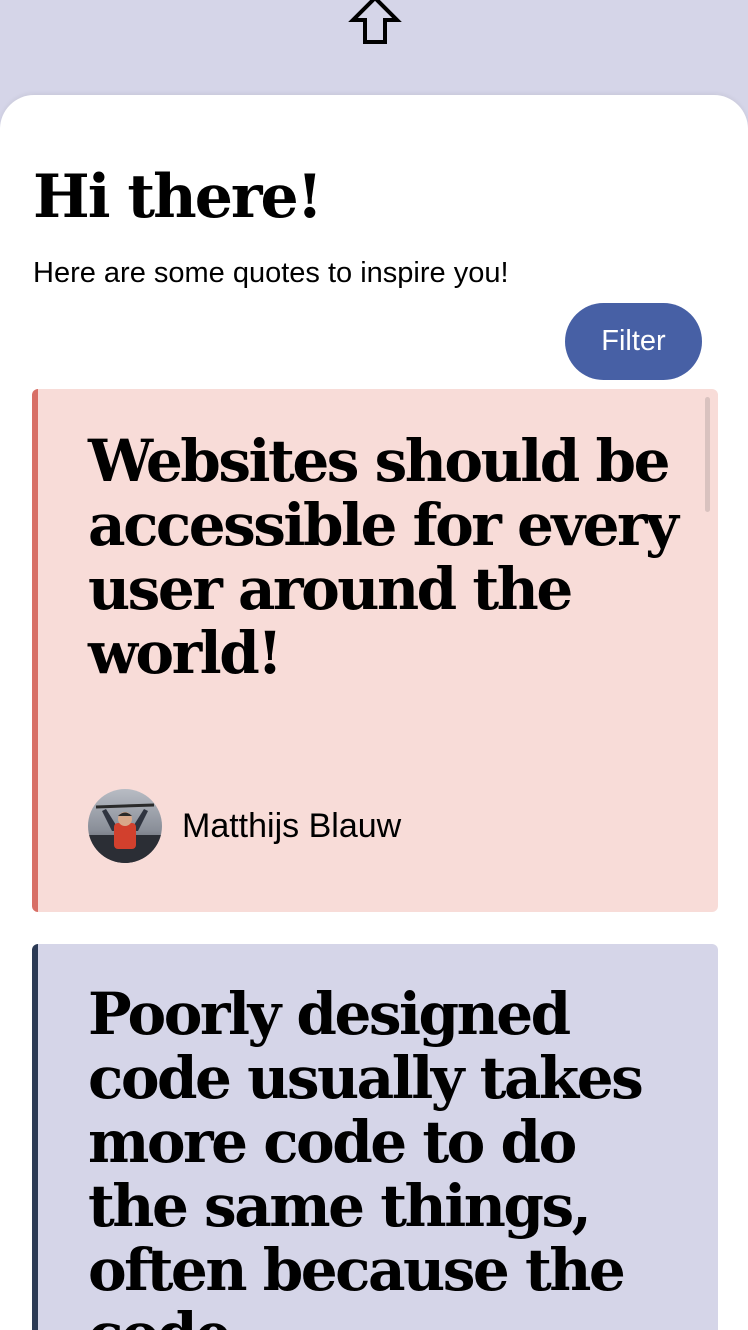 This screenshot has width=748, height=1330. What do you see at coordinates (271, 273) in the screenshot?
I see `page-subtitle: Here are some quotes to inspire you!` at bounding box center [271, 273].